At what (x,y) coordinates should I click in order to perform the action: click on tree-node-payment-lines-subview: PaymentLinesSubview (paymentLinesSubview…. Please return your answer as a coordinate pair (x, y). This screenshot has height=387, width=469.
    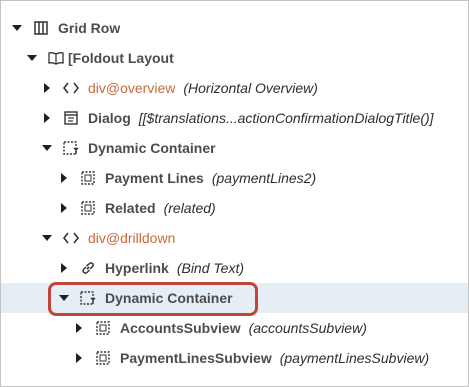
    Looking at the image, I should click on (234, 358).